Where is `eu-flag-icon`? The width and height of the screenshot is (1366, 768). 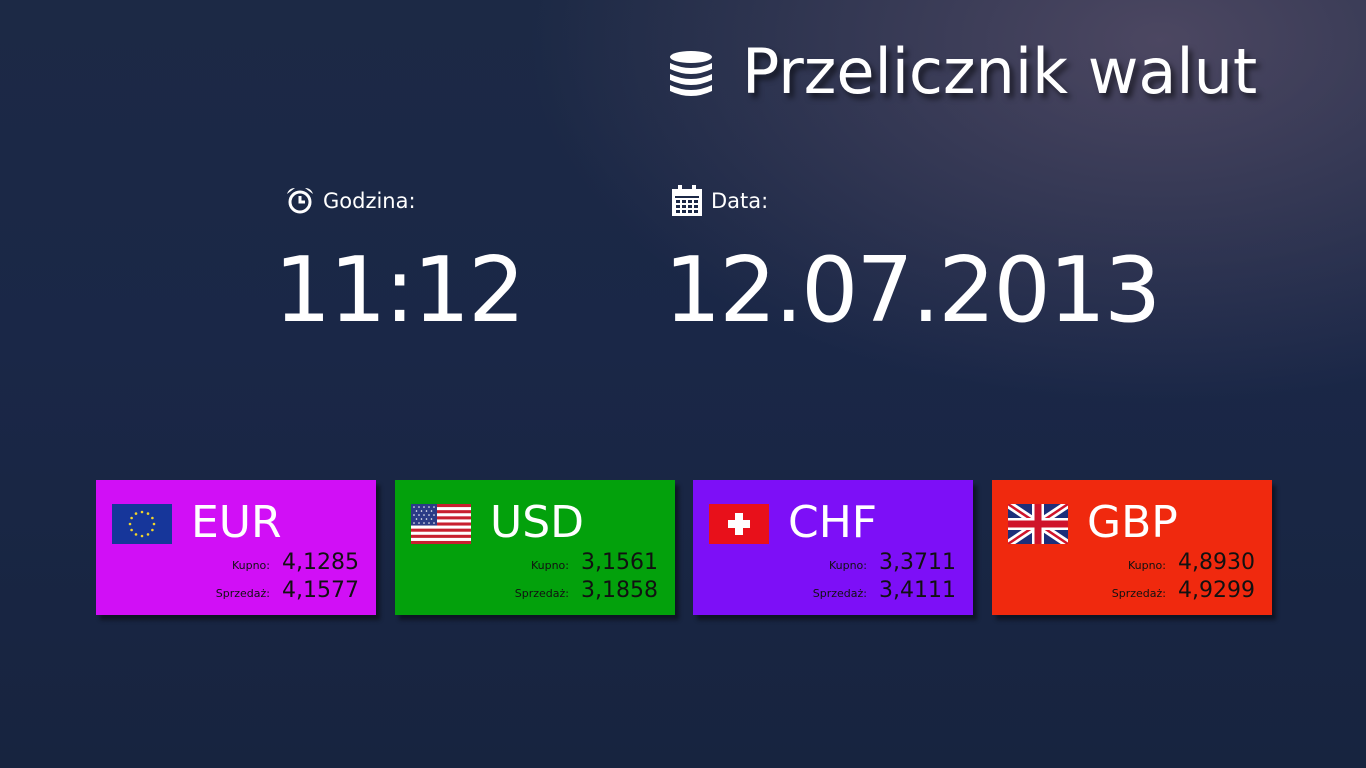
eu-flag-icon is located at coordinates (142, 524).